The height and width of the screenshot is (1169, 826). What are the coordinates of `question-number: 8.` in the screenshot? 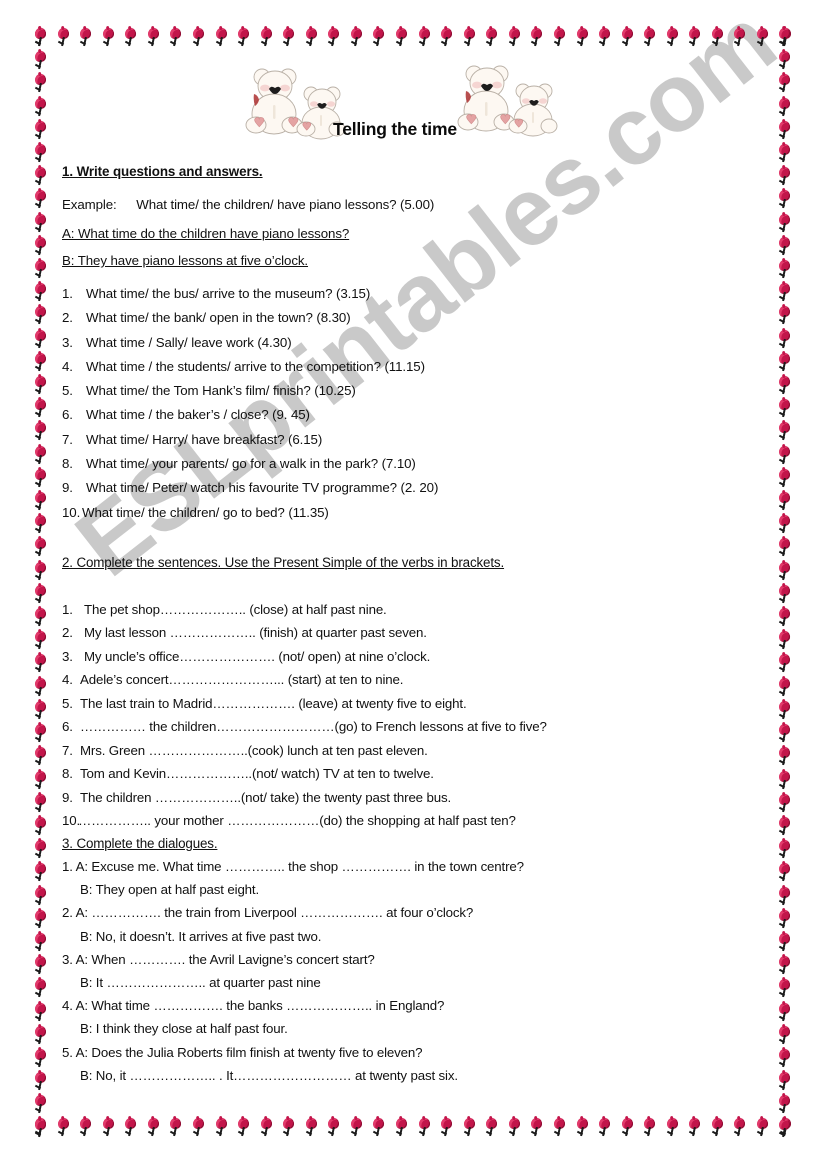 It's located at (67, 464).